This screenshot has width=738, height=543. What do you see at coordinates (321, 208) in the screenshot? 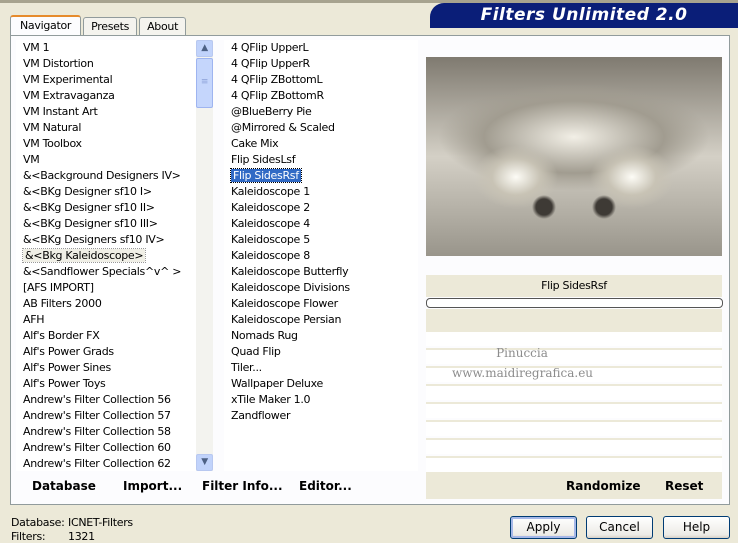
I see `list-item: Kaleidoscope 2` at bounding box center [321, 208].